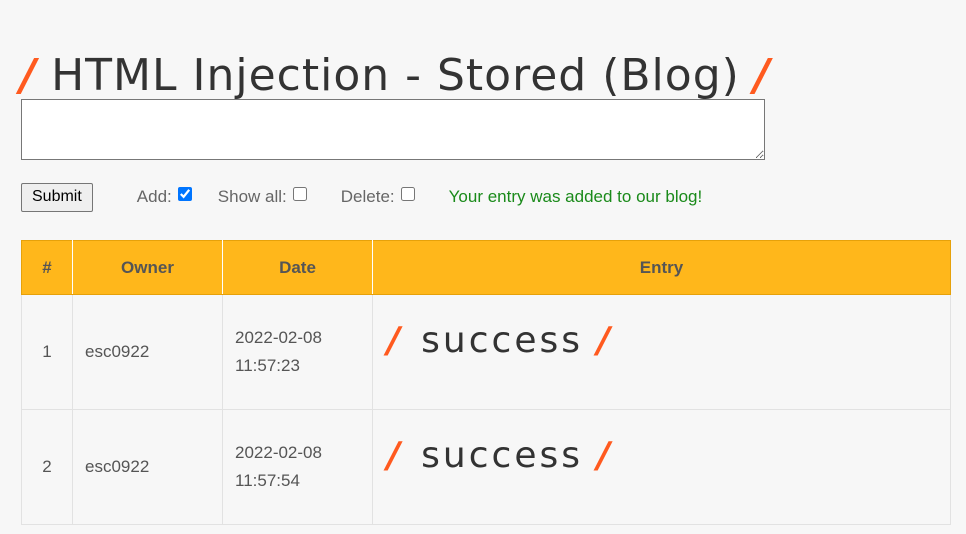 This screenshot has width=966, height=534. What do you see at coordinates (367, 196) in the screenshot?
I see `delete-label: Delete:` at bounding box center [367, 196].